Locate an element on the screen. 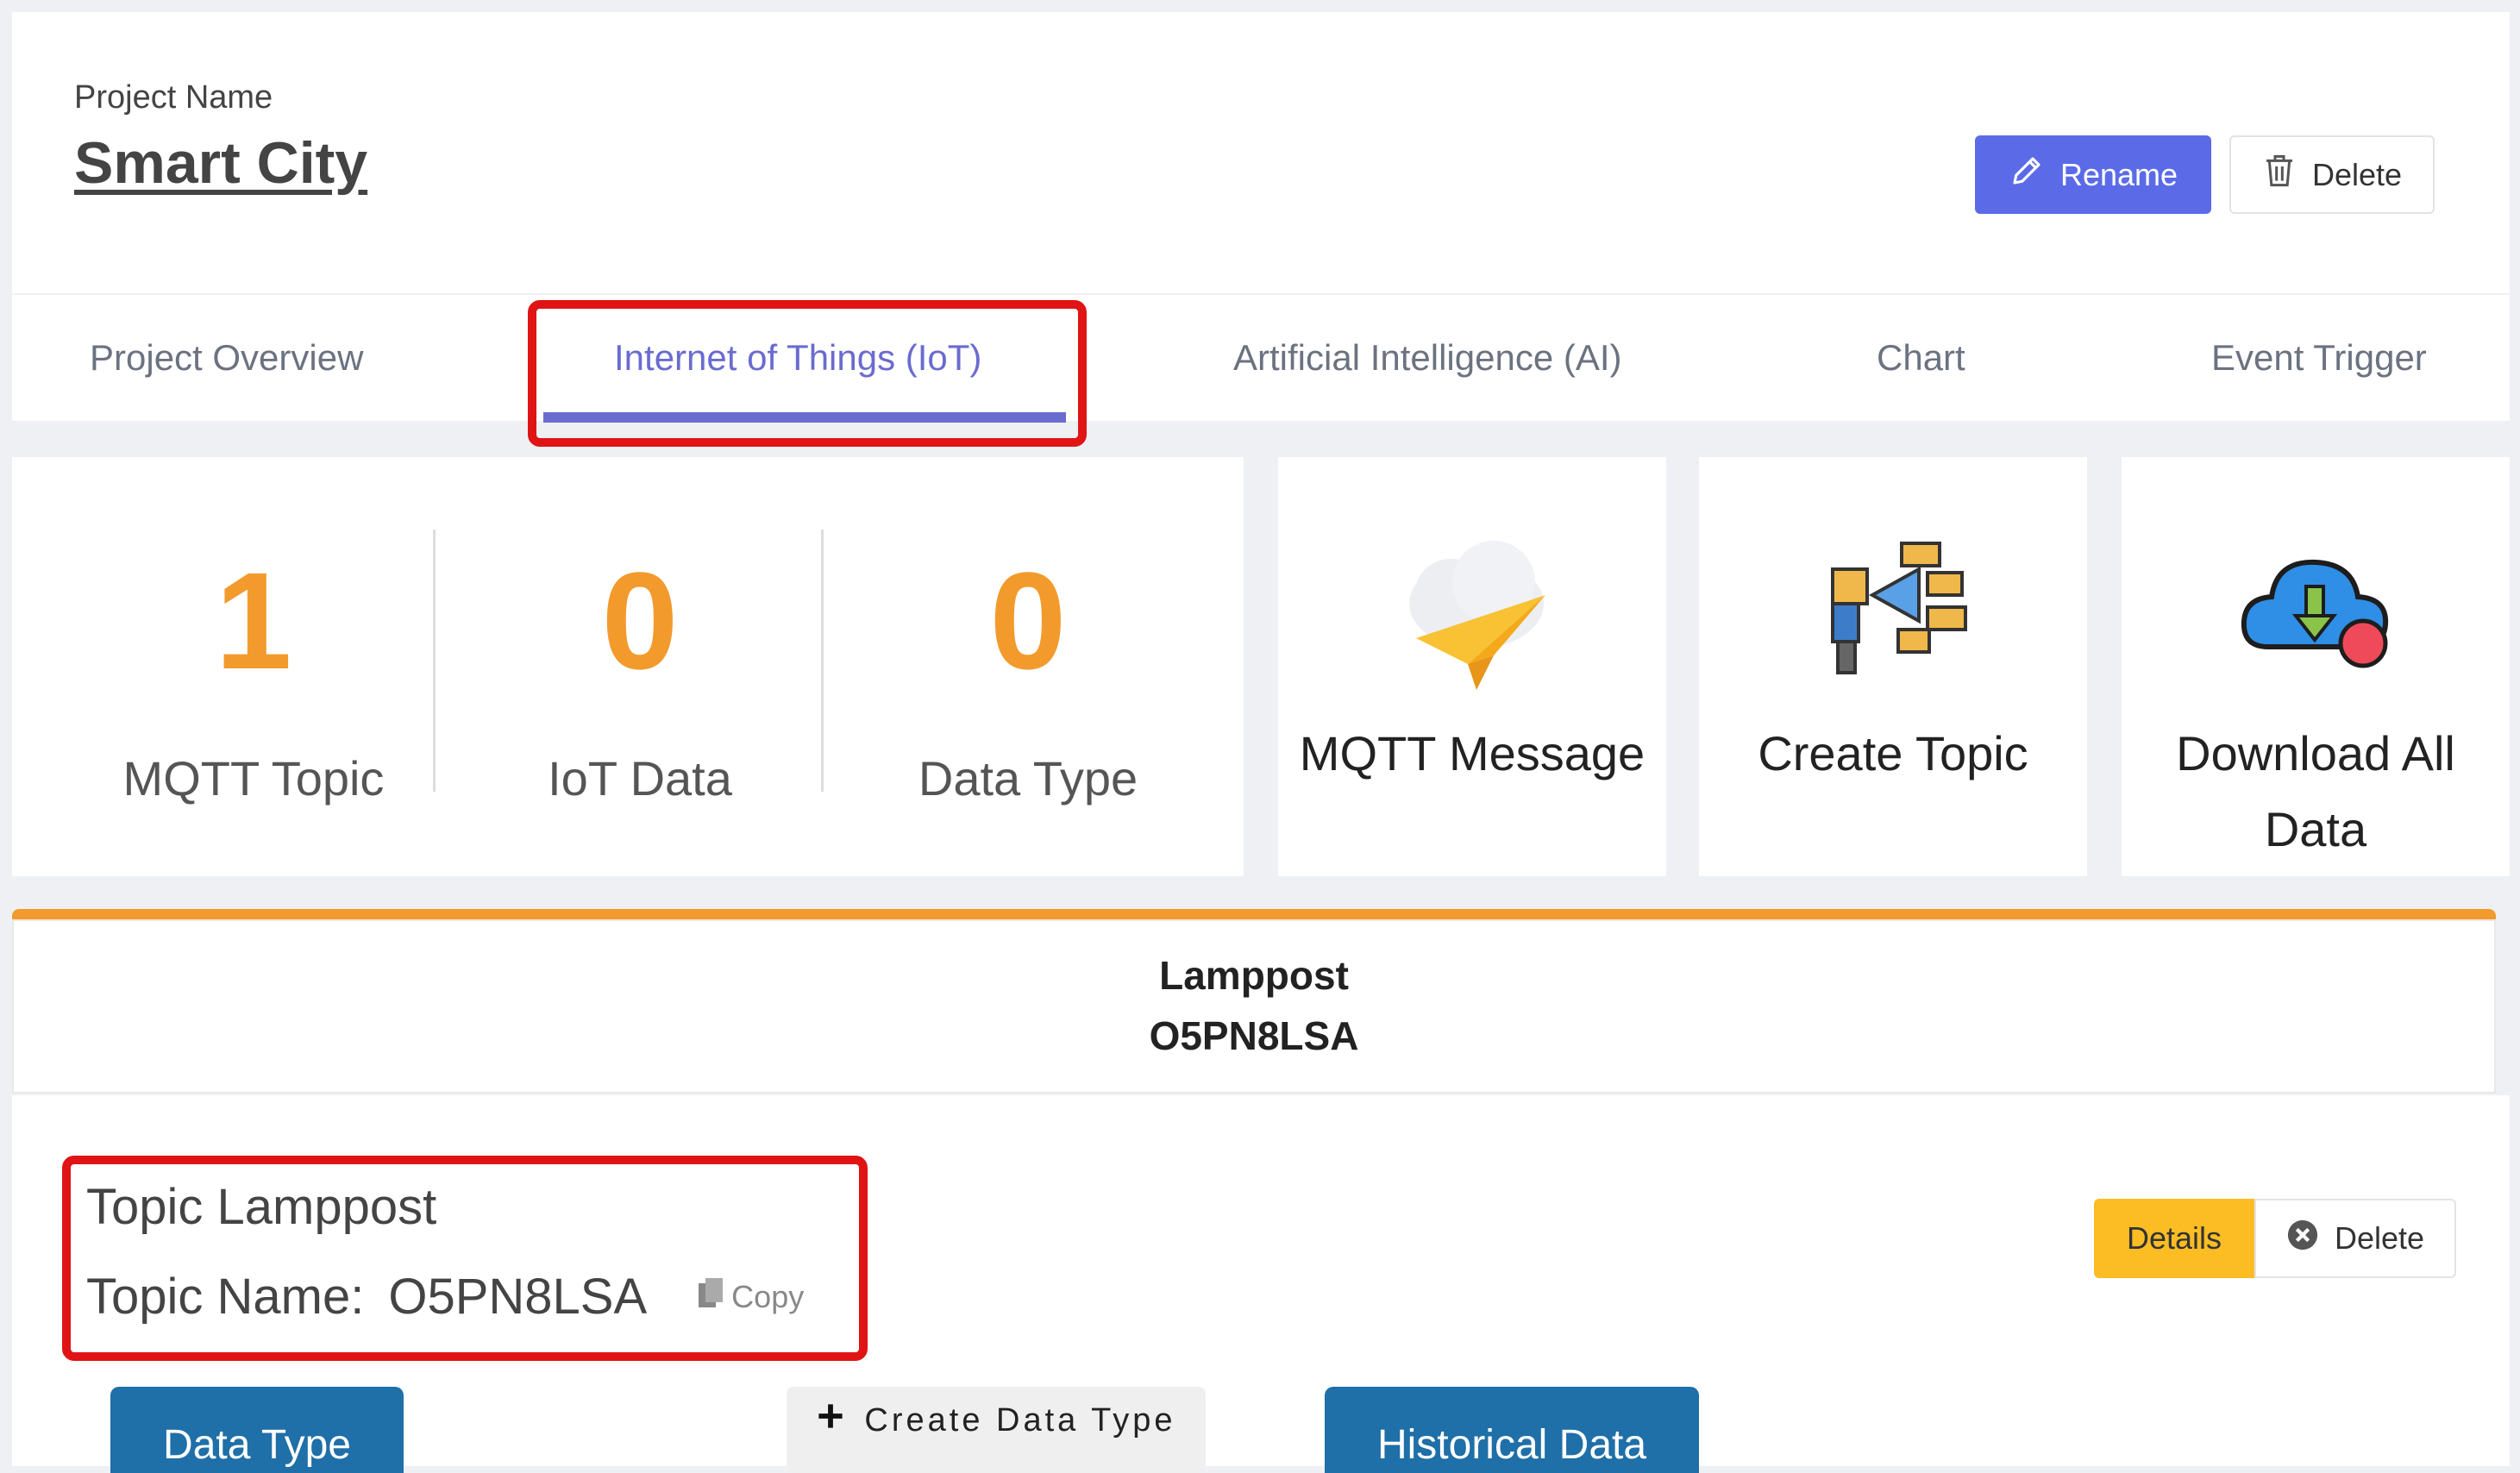 This screenshot has width=2520, height=1473. topic-title: Lamppost is located at coordinates (1254, 975).